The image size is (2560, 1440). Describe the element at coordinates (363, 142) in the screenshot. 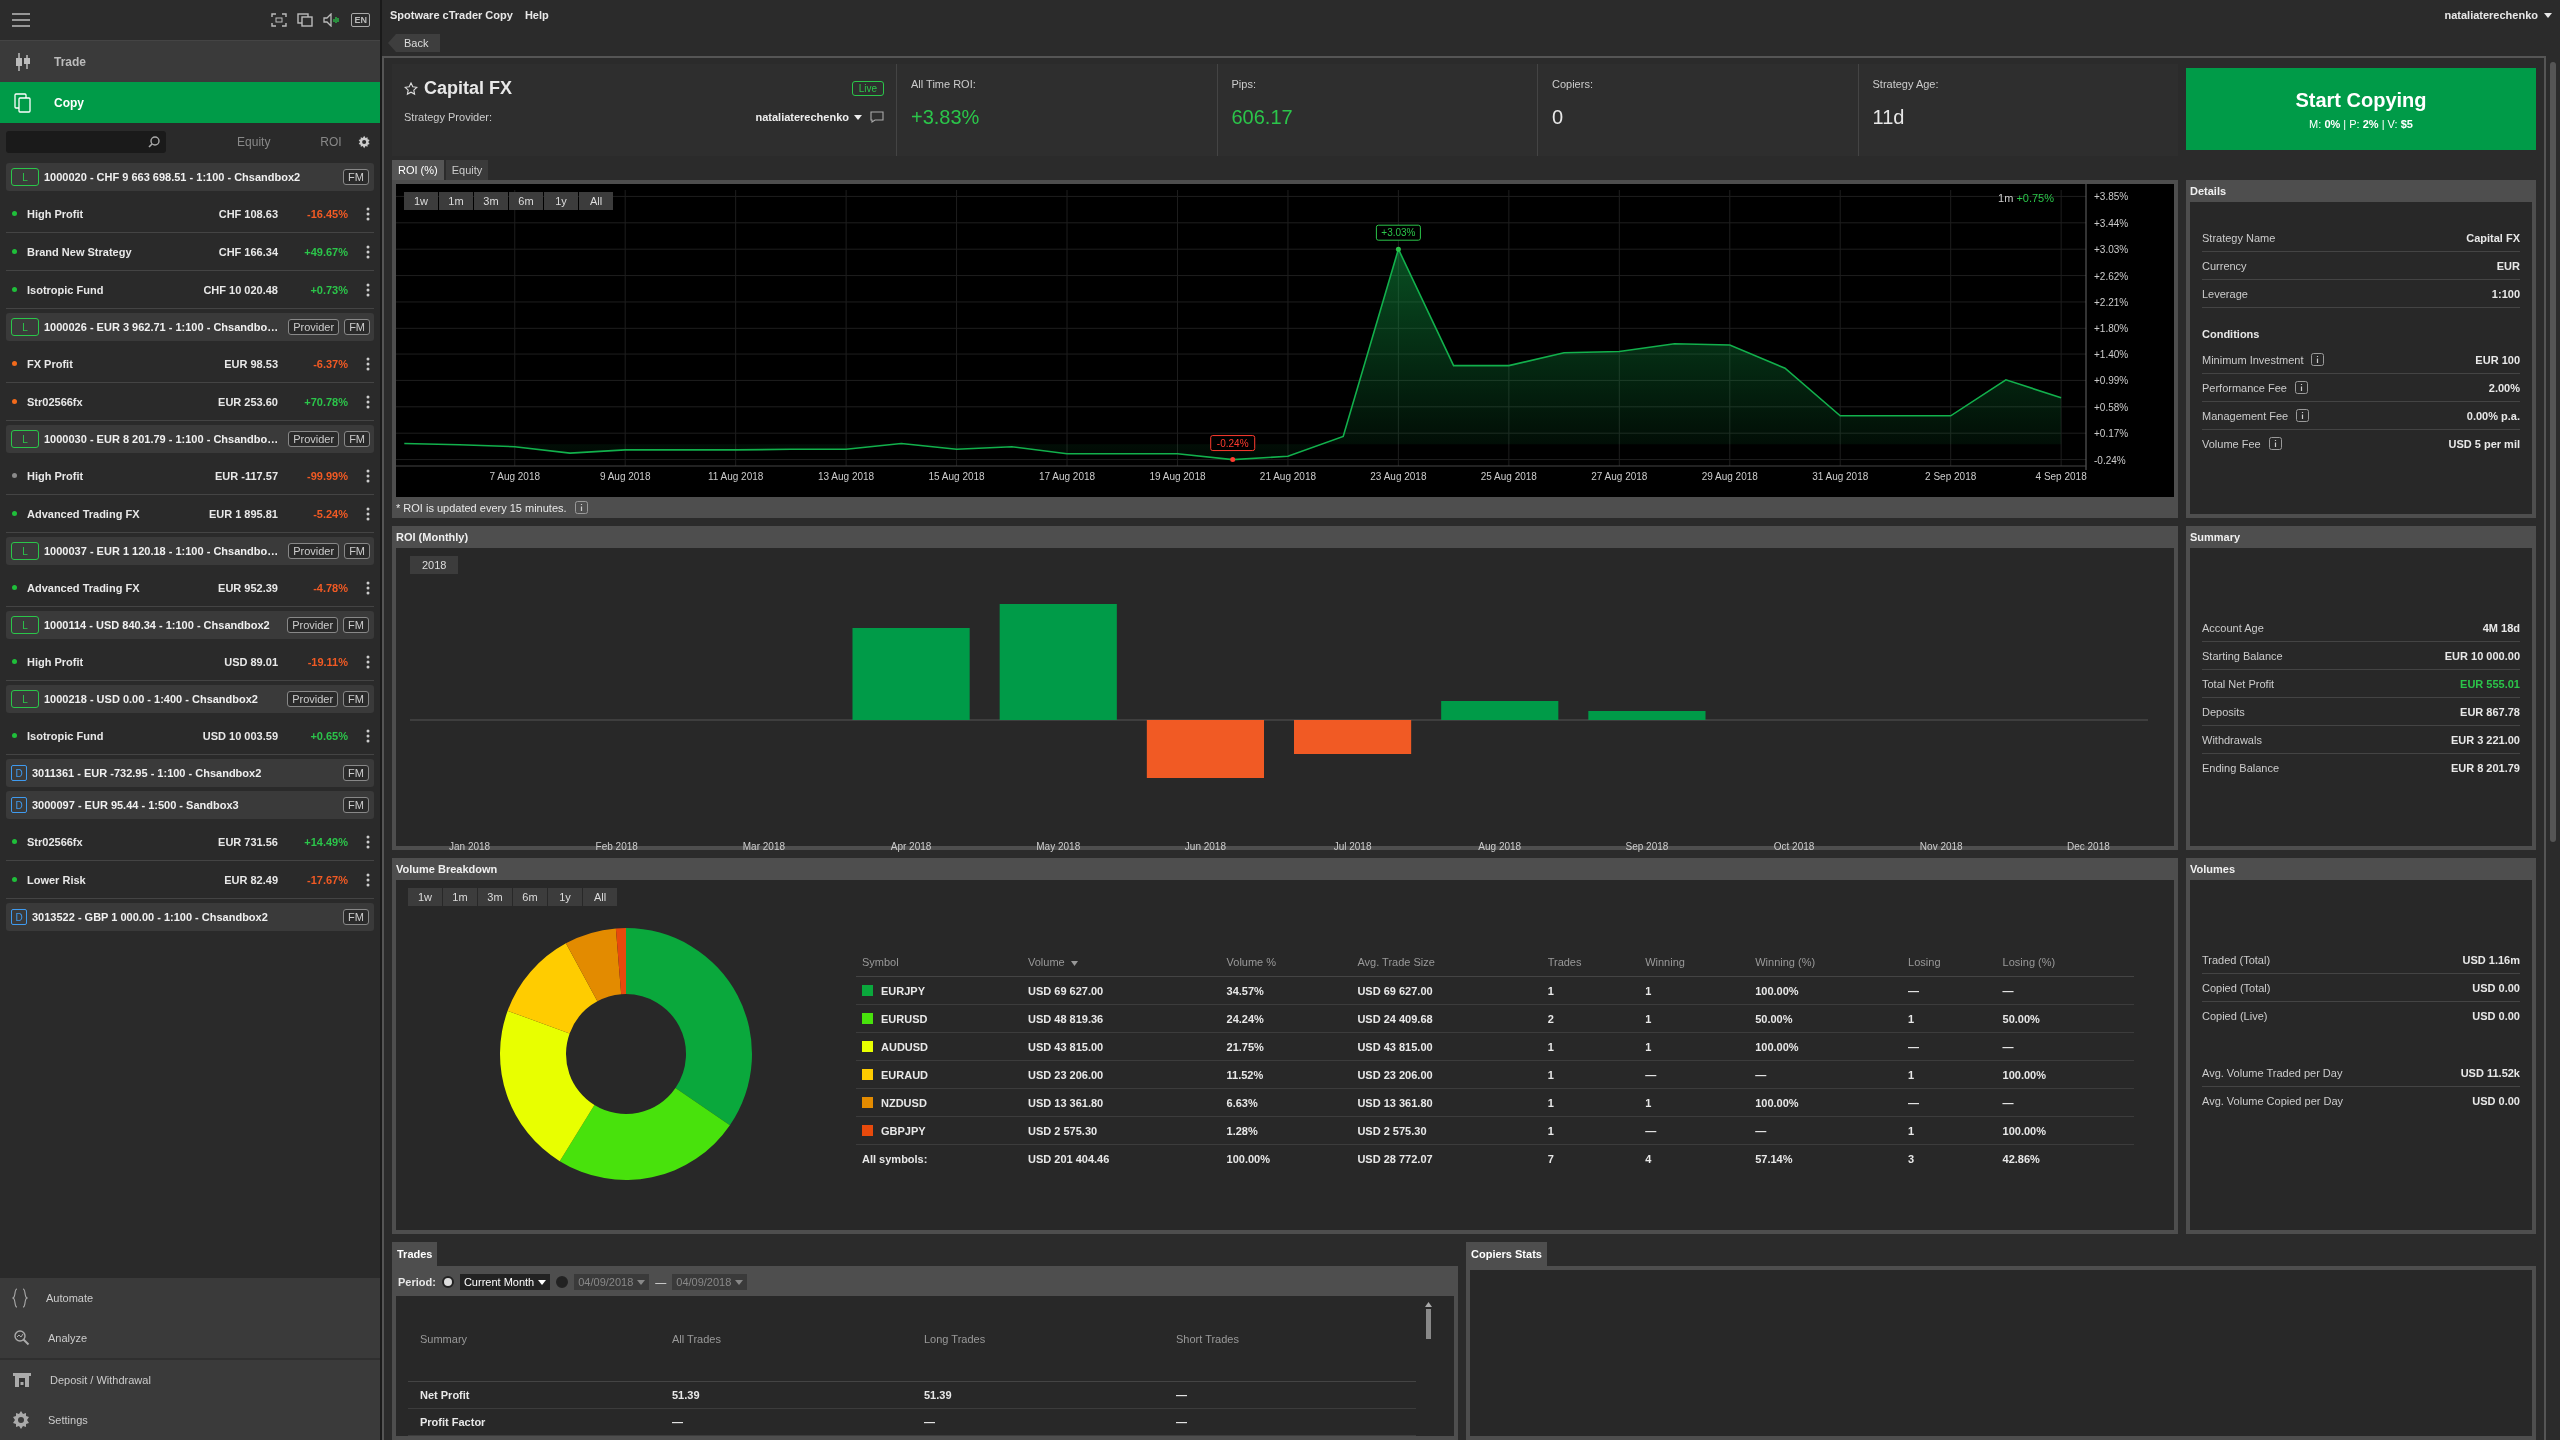

I see `settings-icon` at that location.